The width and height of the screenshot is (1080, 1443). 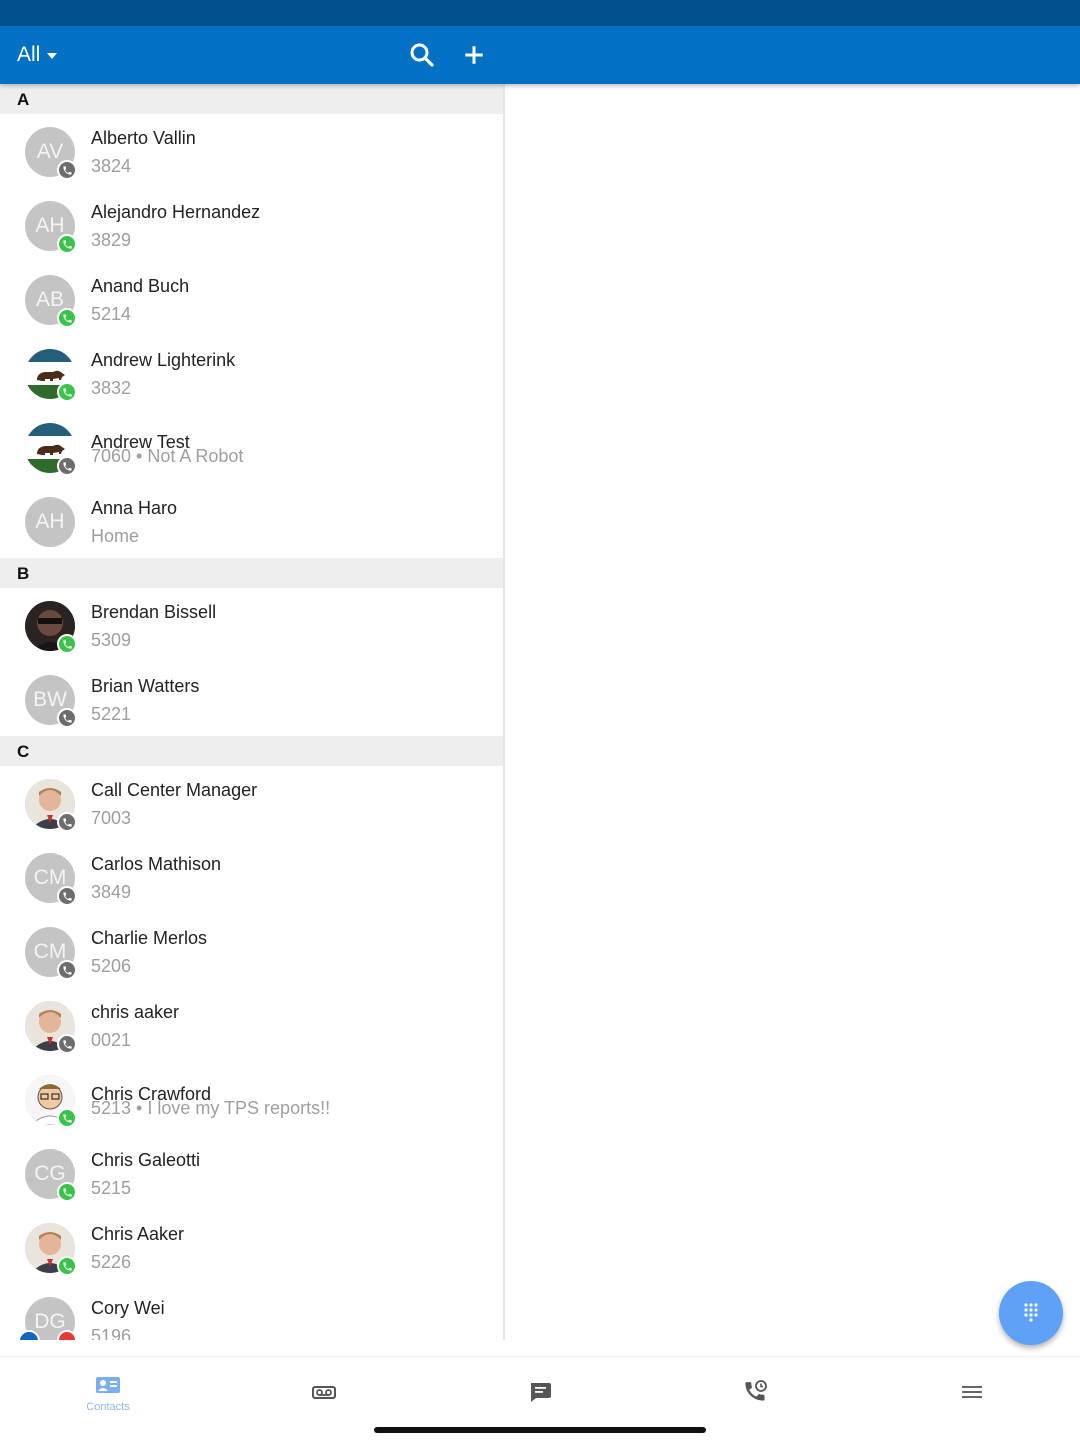 I want to click on contact-row: CM Charlie Merlos 5206, so click(x=251, y=951).